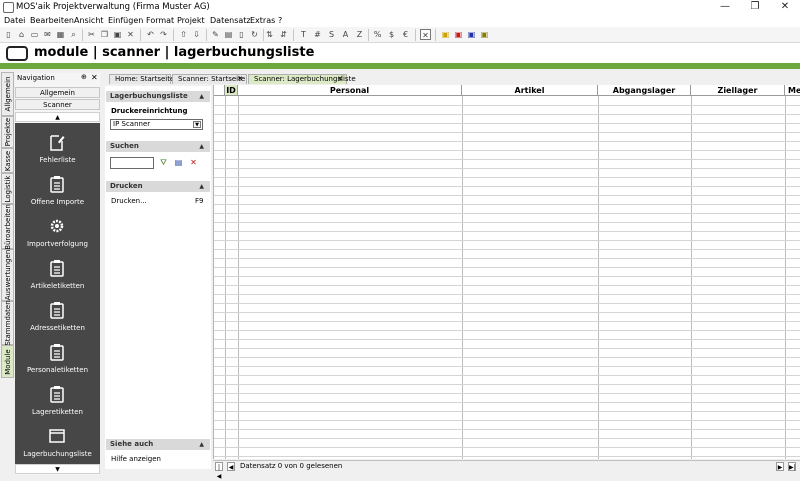  I want to click on format-z-icon: Z, so click(359, 34).